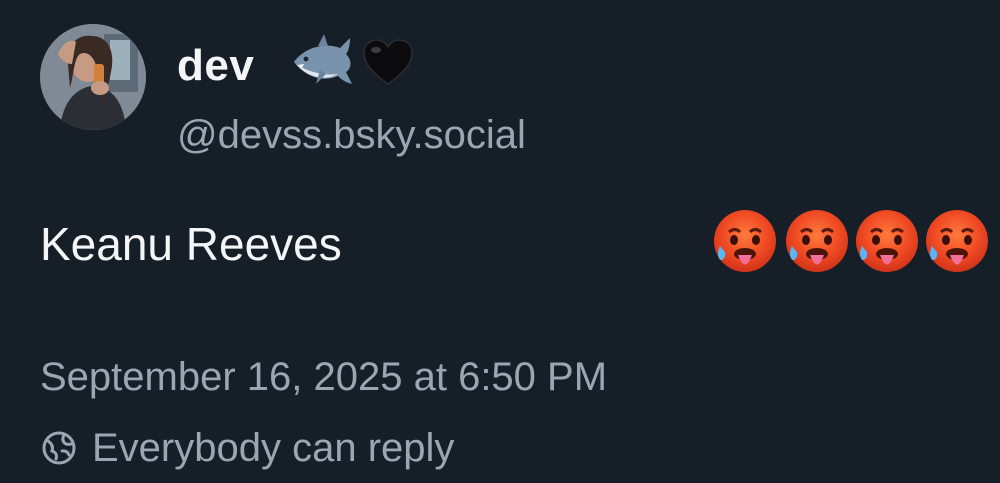  Describe the element at coordinates (59, 448) in the screenshot. I see `globe-icon` at that location.